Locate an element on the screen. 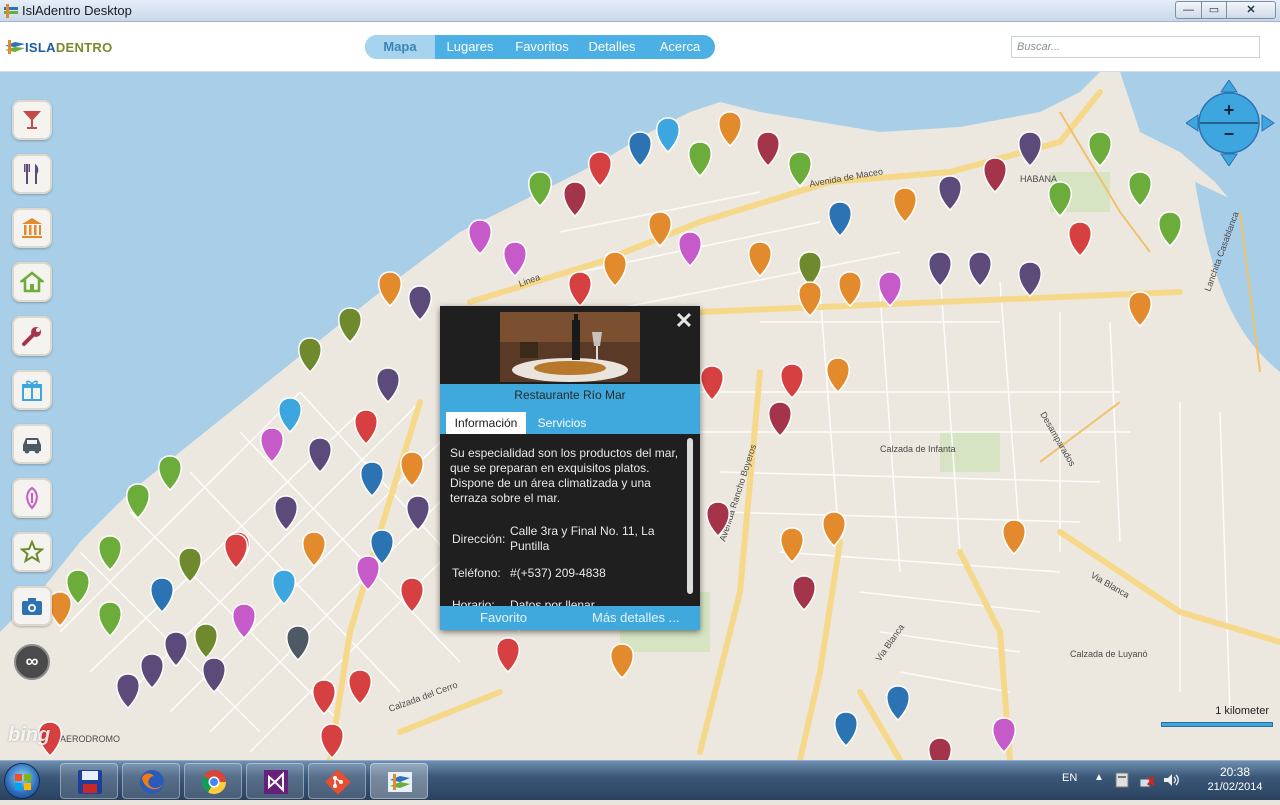 The image size is (1280, 805). isladentro-icon is located at coordinates (400, 782).